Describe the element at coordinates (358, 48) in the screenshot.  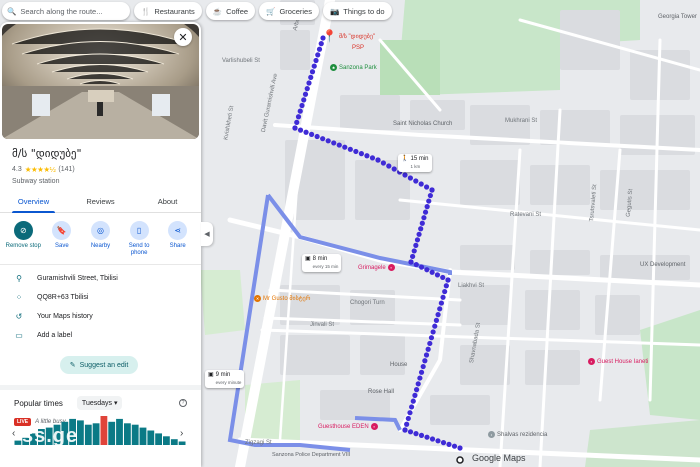
I see `poi-psp: PSP` at that location.